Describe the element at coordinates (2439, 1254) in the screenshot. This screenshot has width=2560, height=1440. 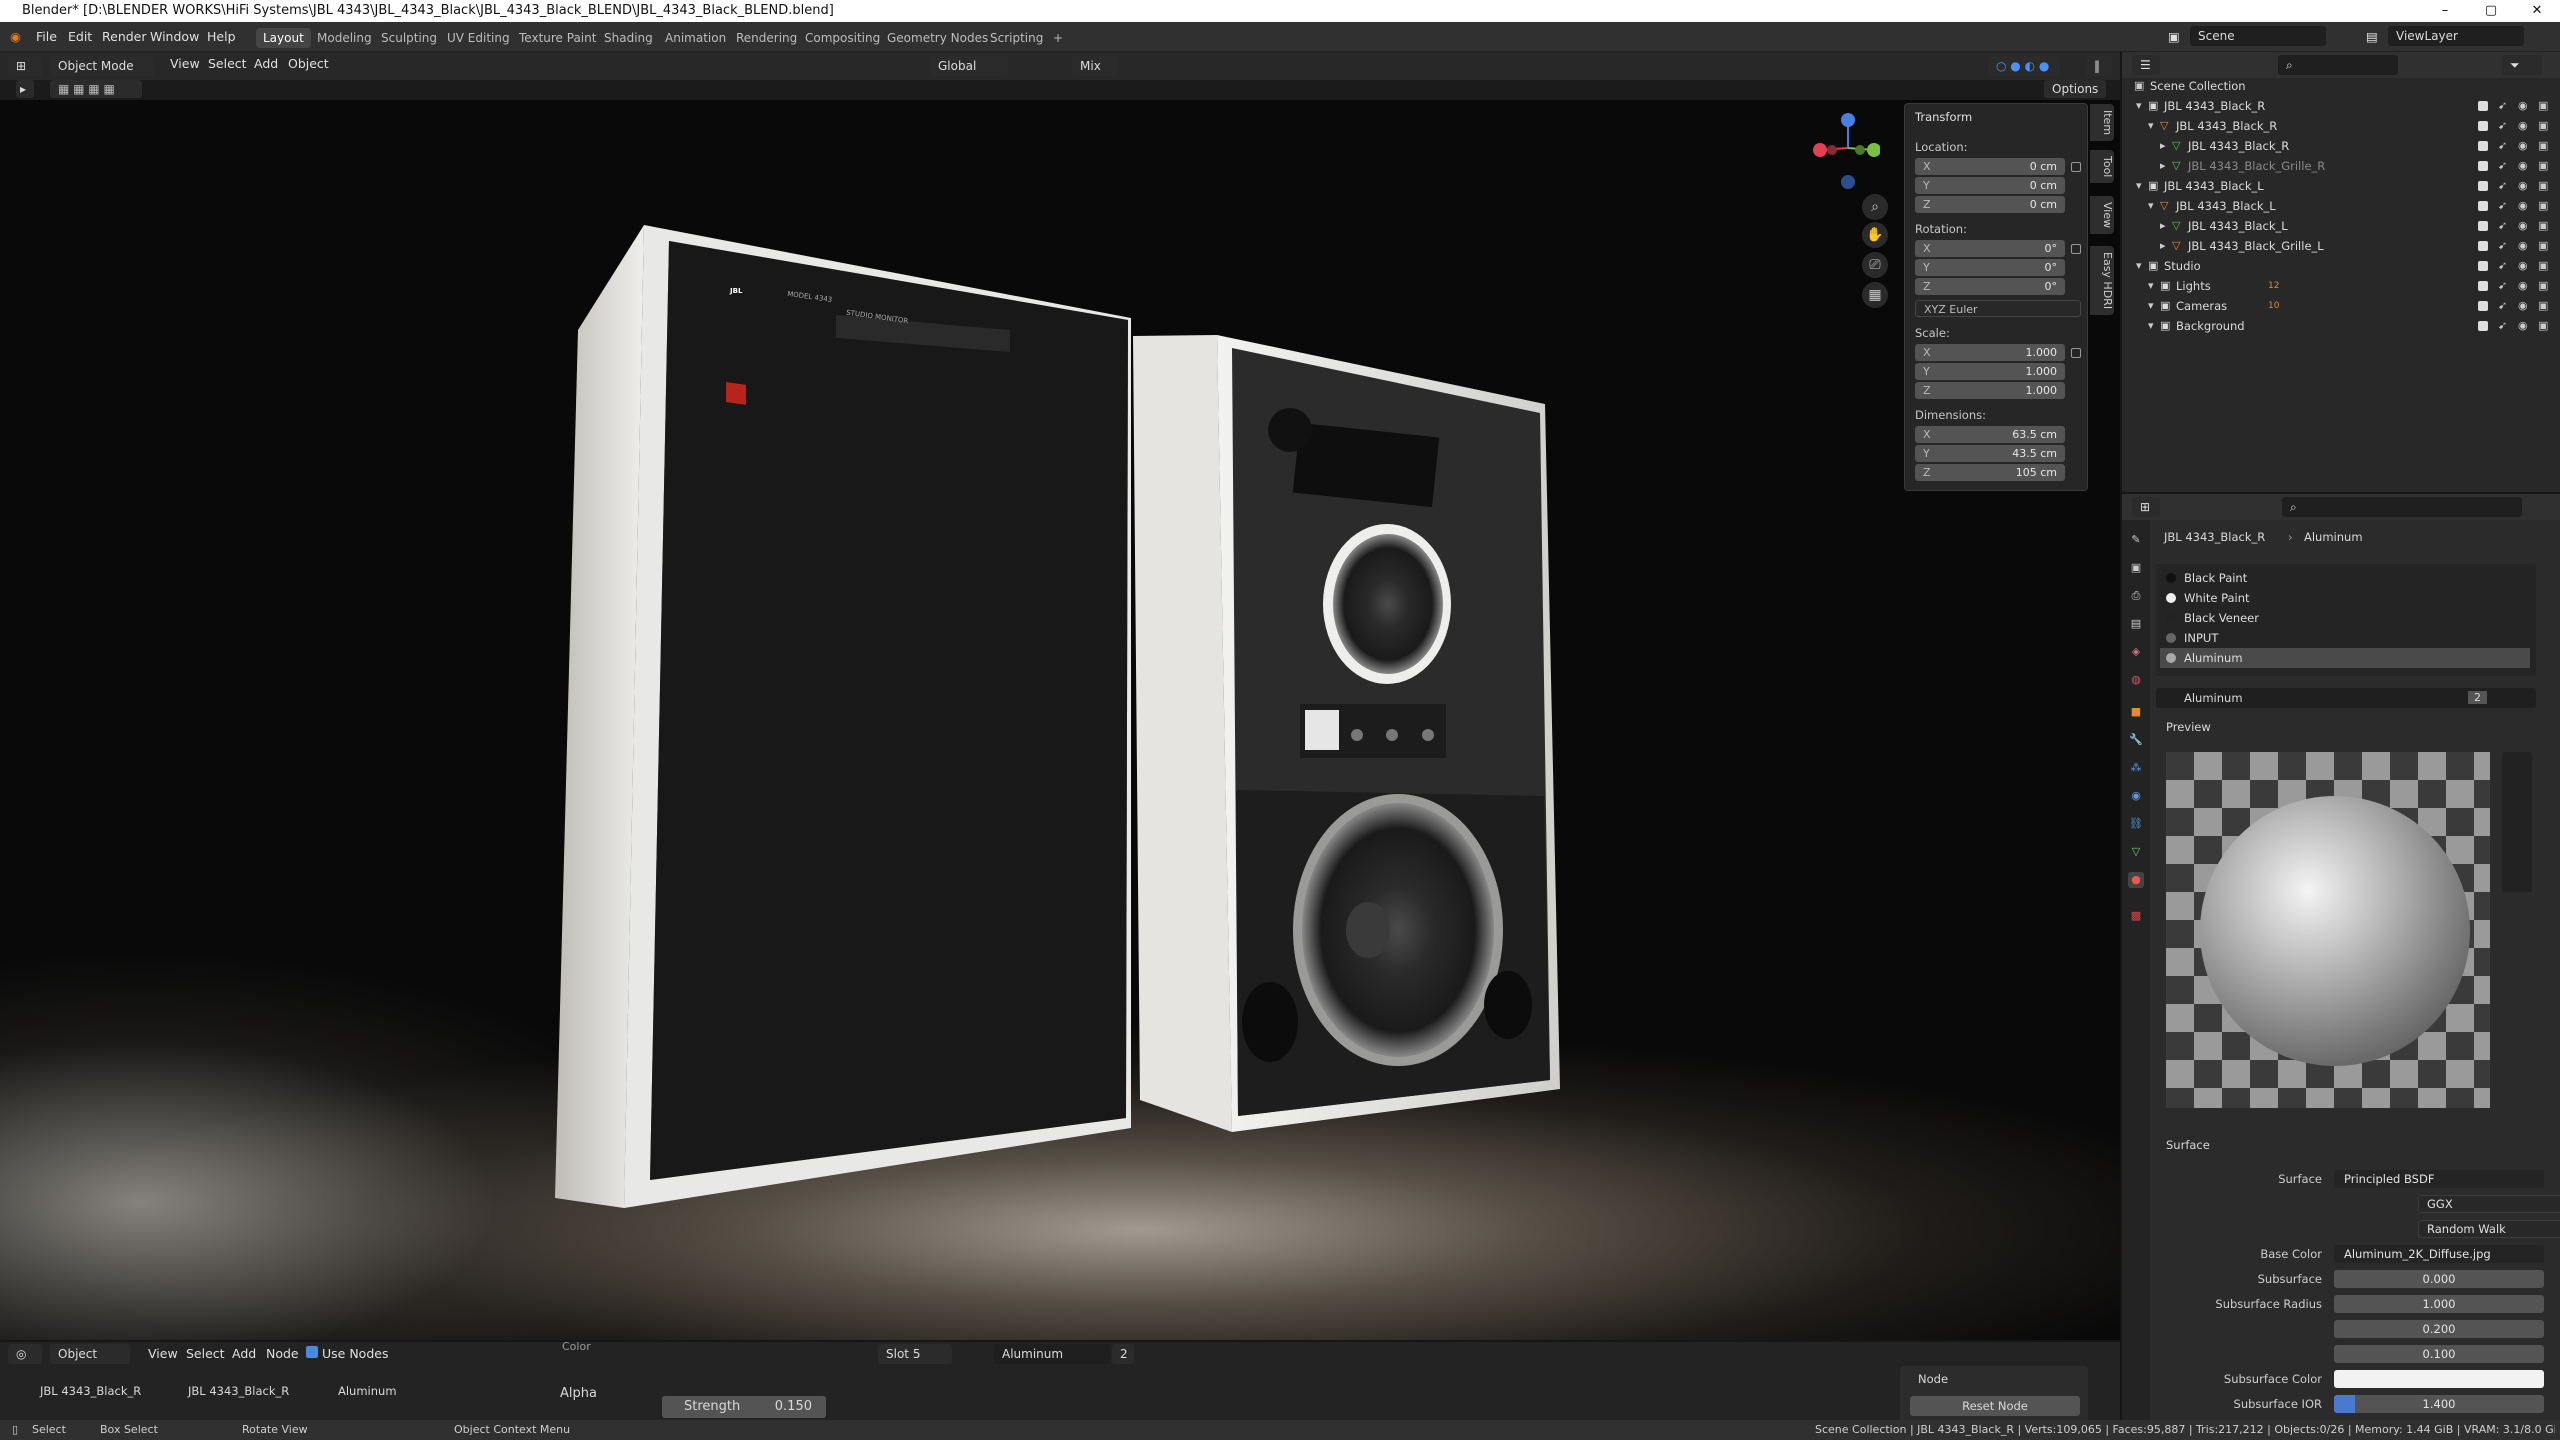
I see `surface-field-value: Aluminum_2K_Diffuse.jpg` at that location.